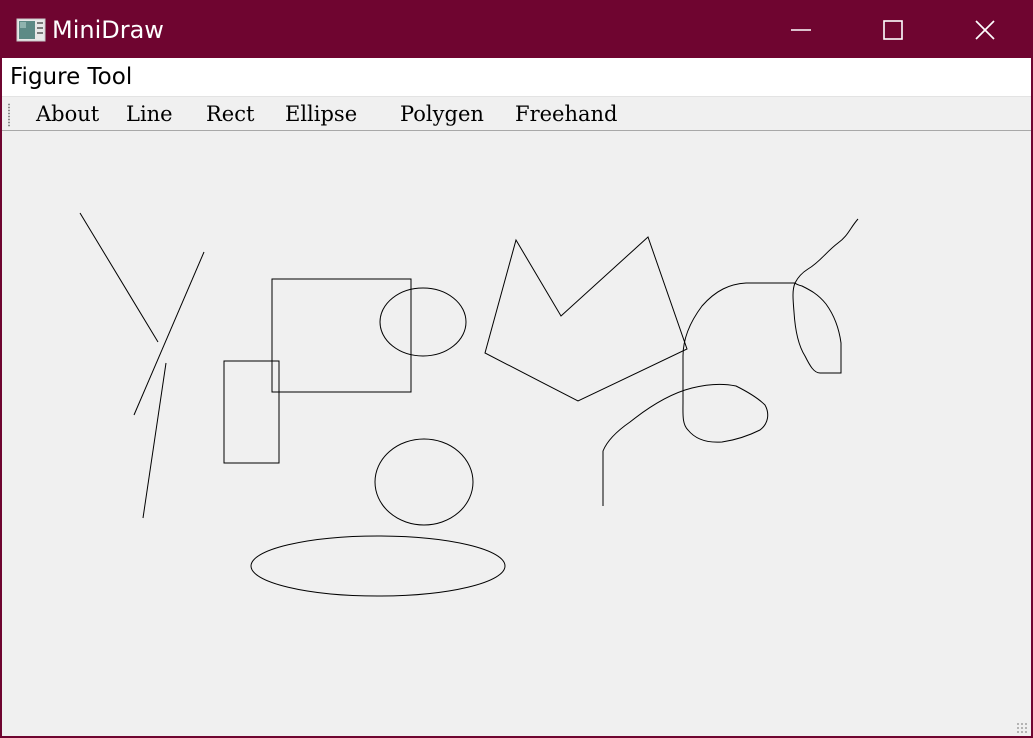 The width and height of the screenshot is (1033, 738). I want to click on close-button, so click(985, 30).